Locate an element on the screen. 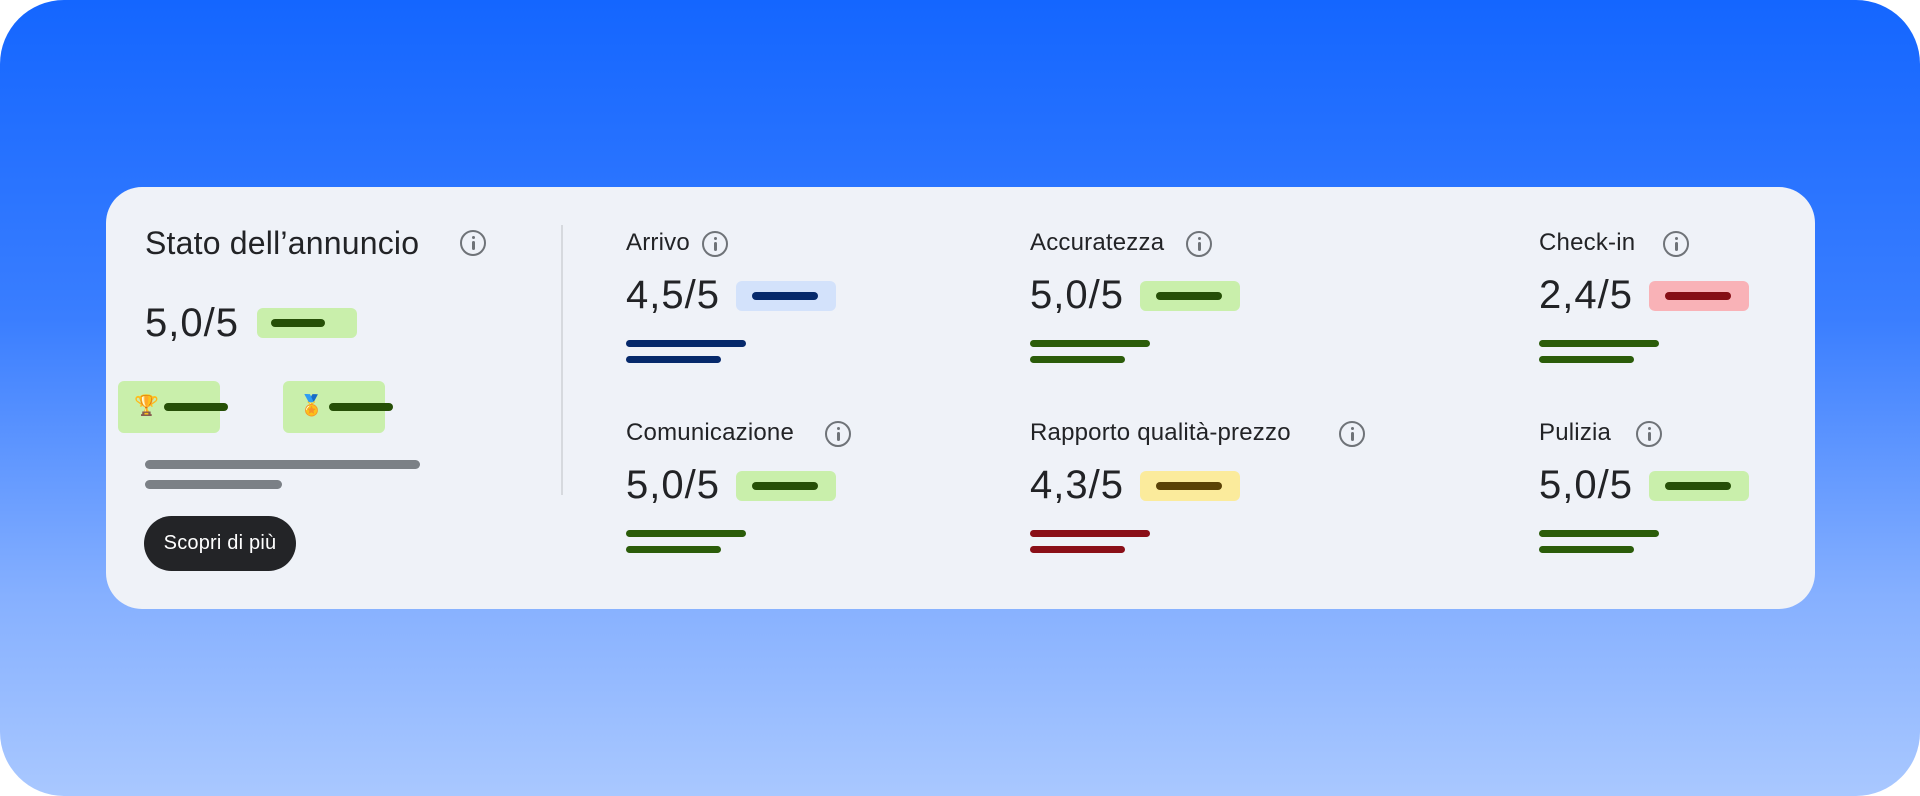  column-divider is located at coordinates (562, 360).